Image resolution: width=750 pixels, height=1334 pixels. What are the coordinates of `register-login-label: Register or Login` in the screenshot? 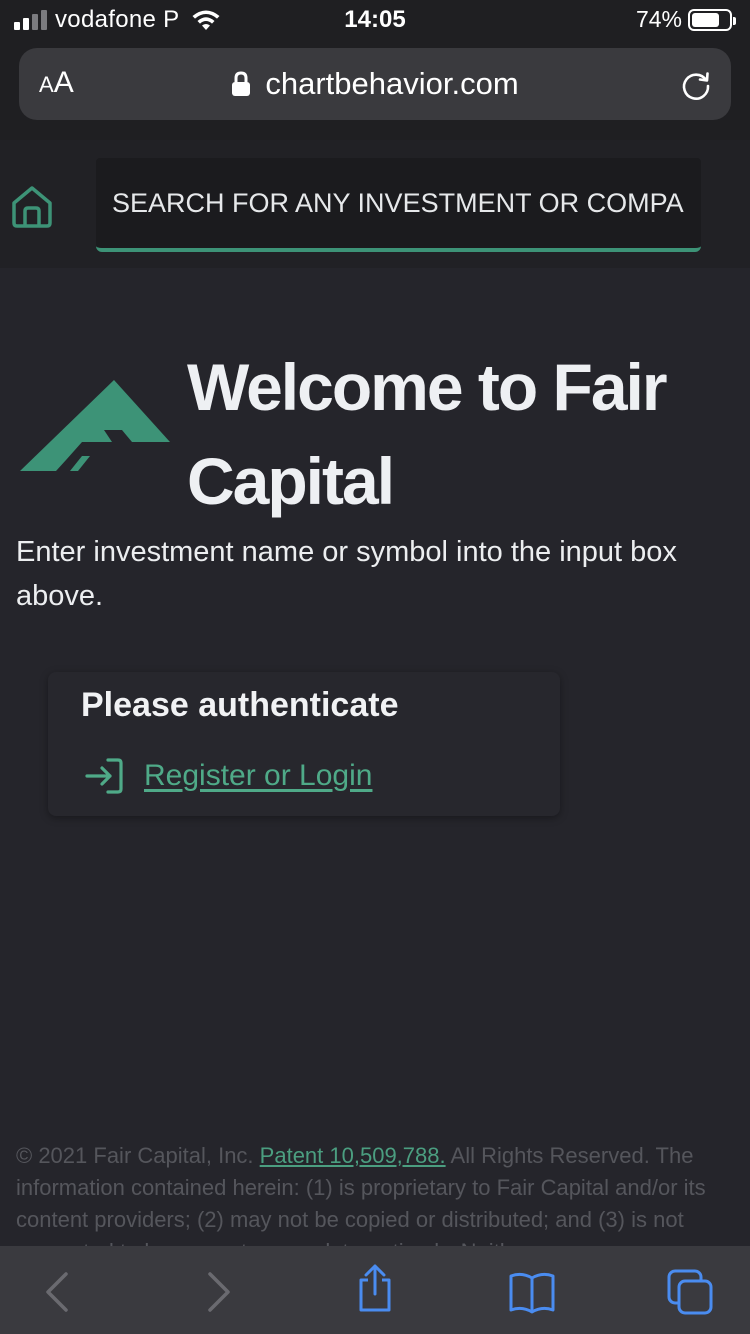 It's located at (258, 775).